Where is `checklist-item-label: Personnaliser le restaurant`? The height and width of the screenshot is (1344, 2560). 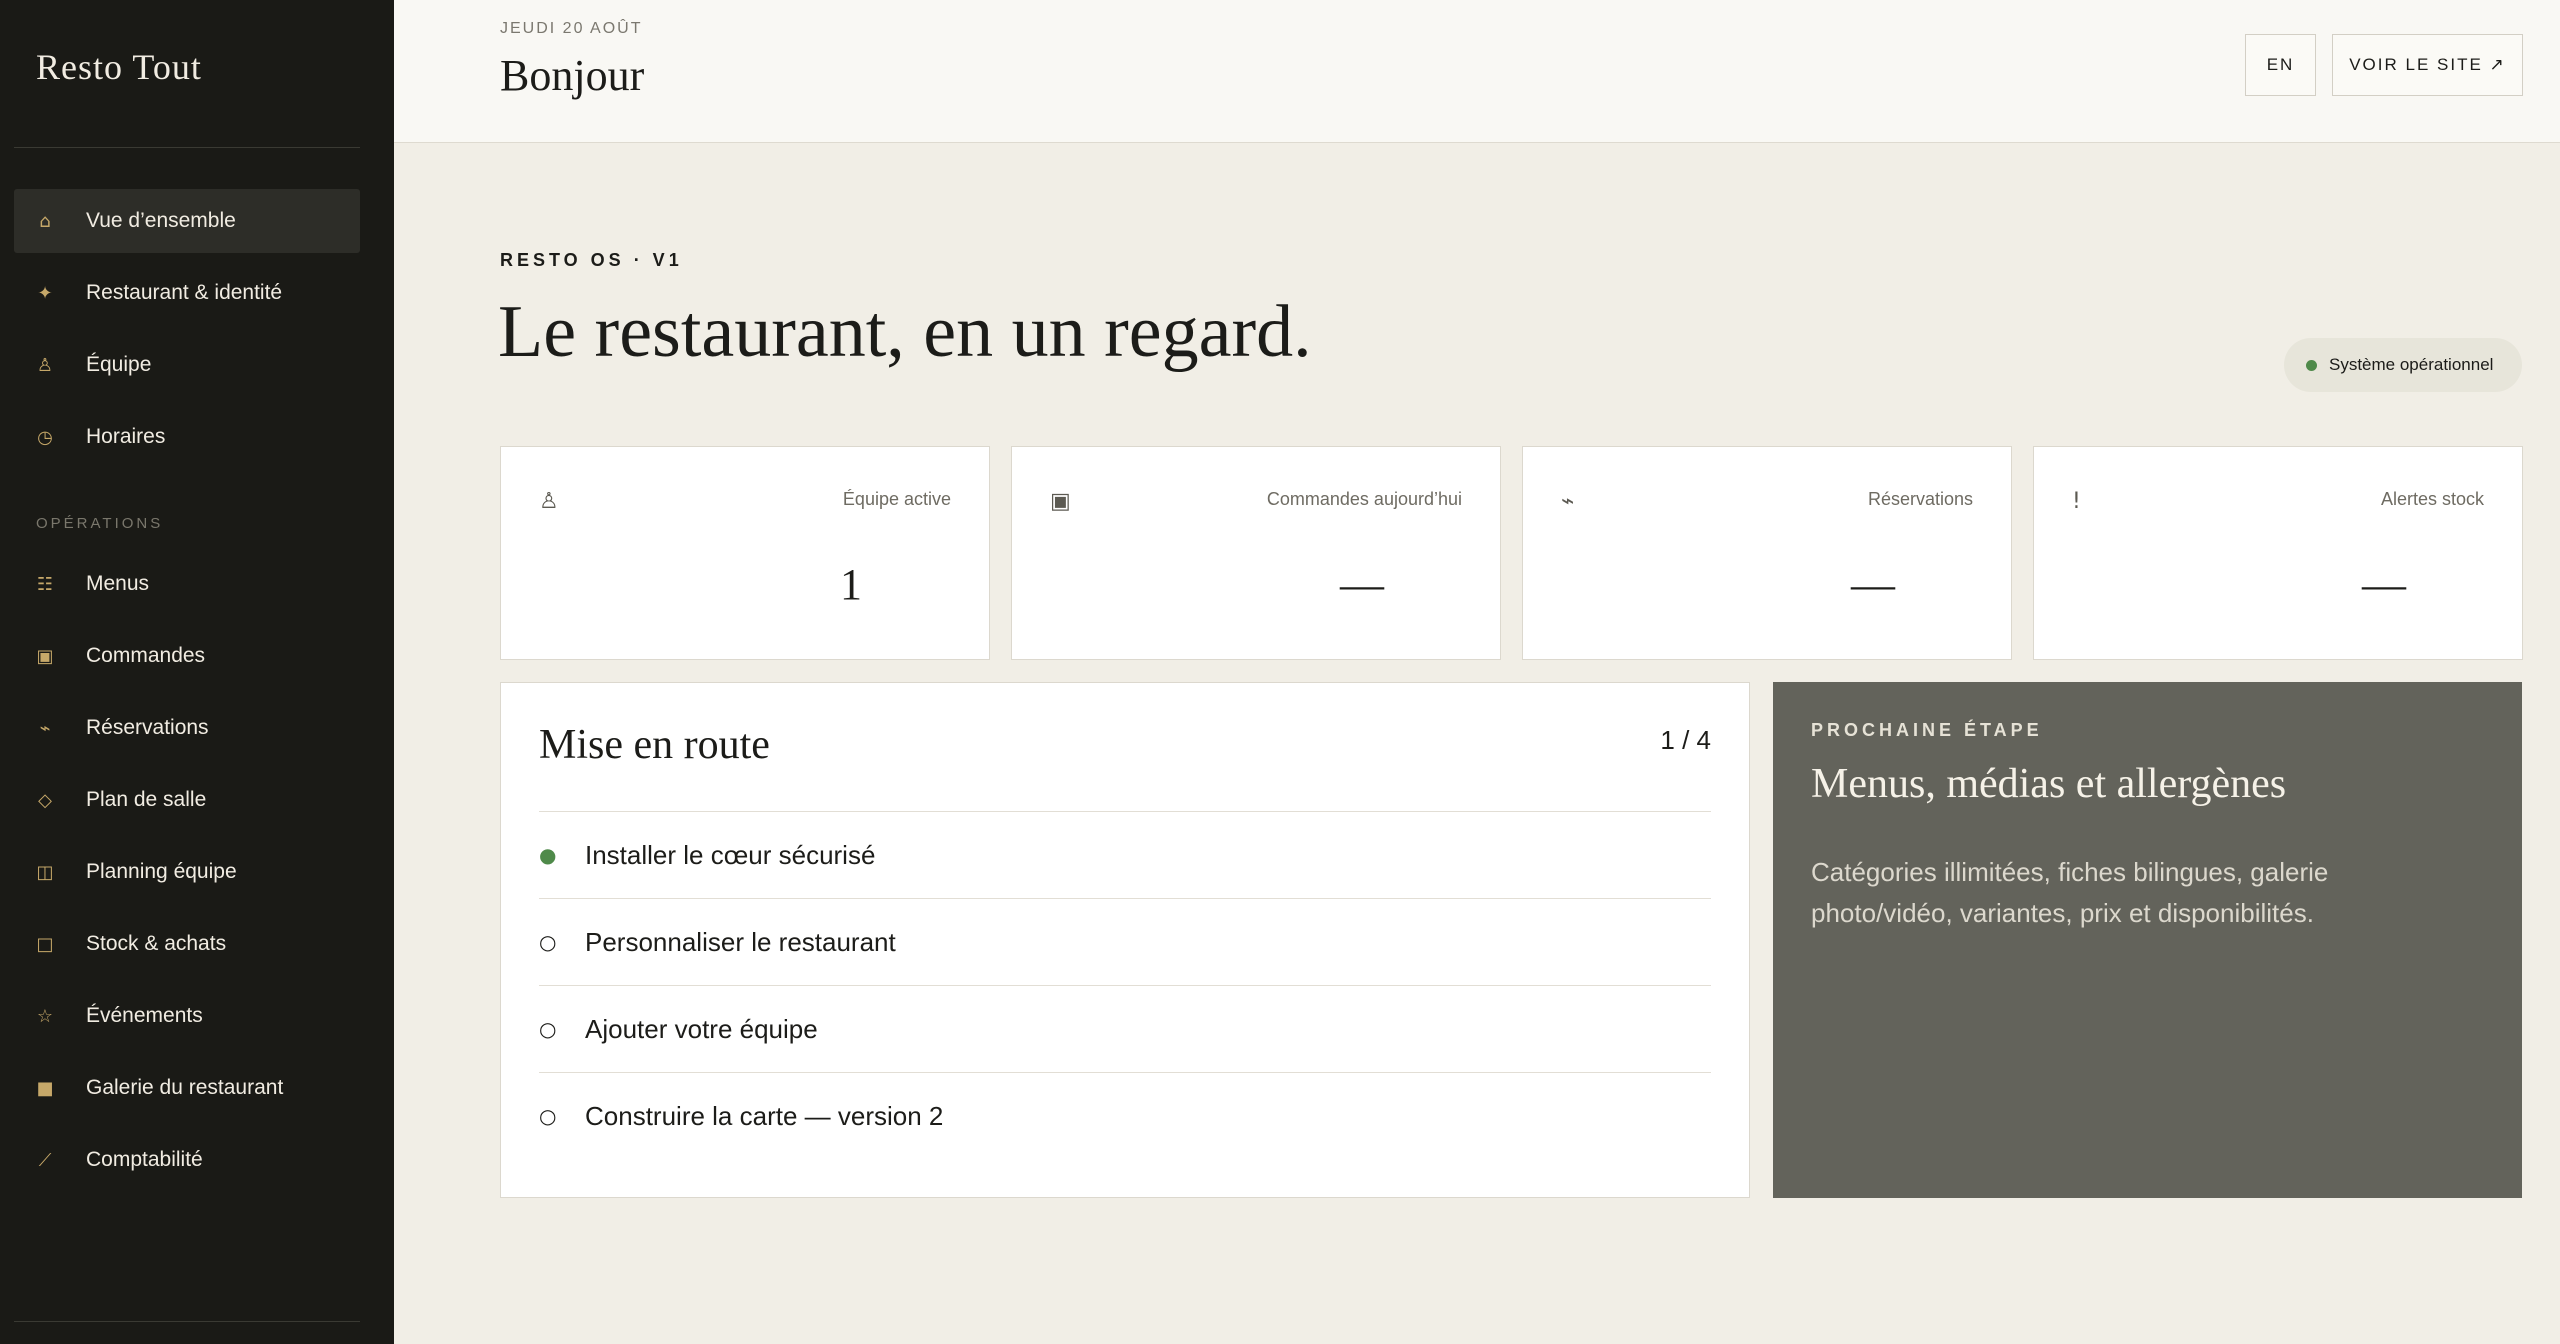 checklist-item-label: Personnaliser le restaurant is located at coordinates (740, 941).